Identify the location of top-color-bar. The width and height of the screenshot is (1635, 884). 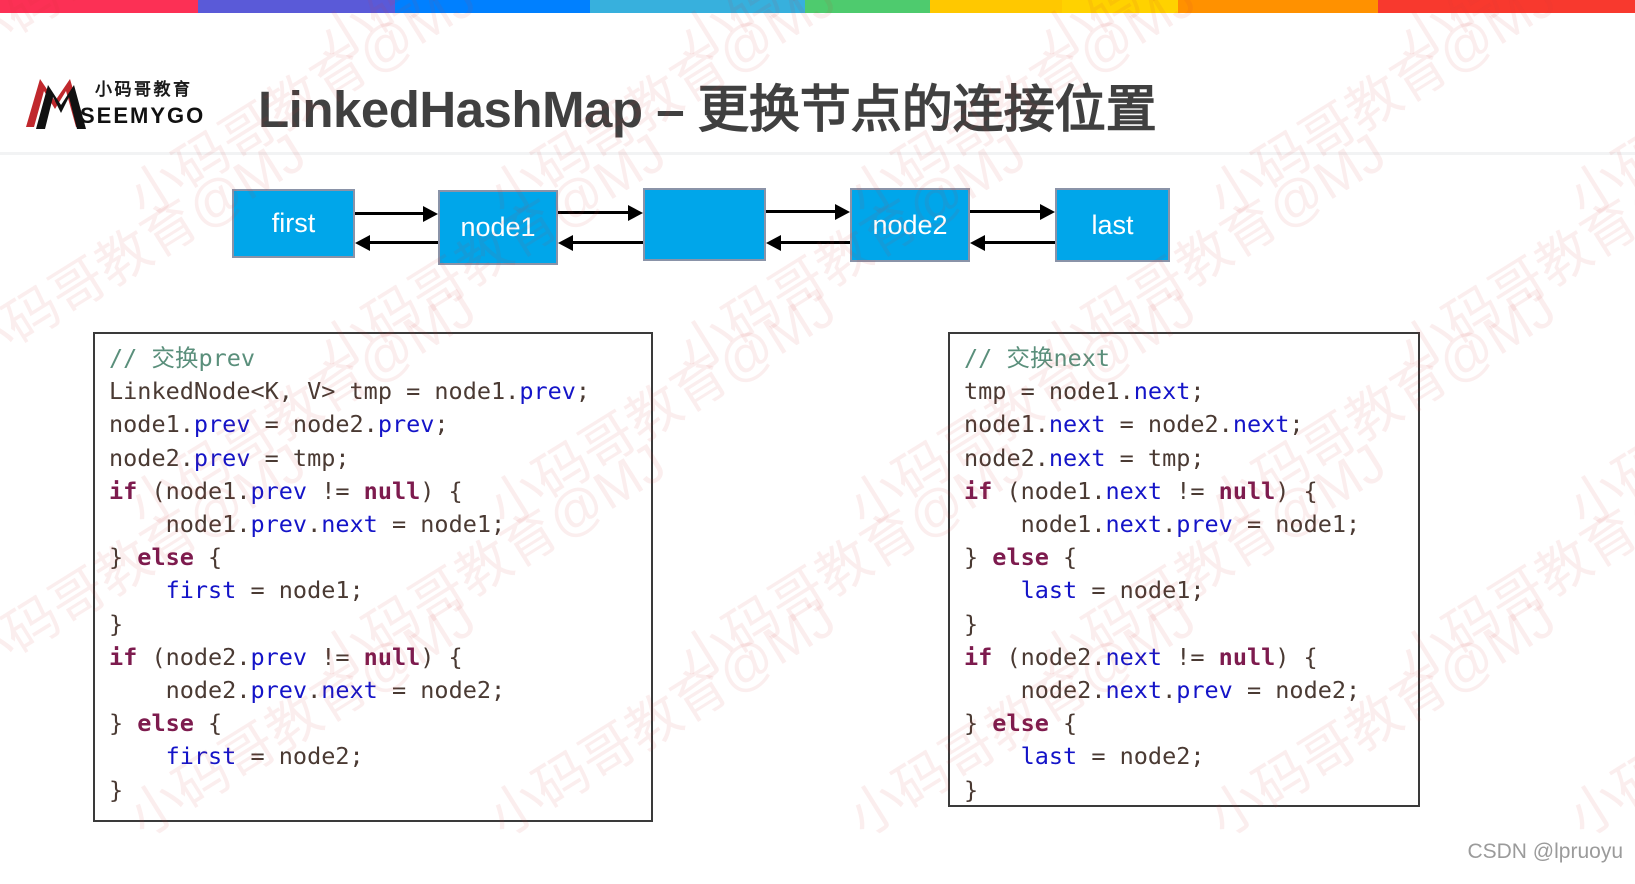
(817, 6).